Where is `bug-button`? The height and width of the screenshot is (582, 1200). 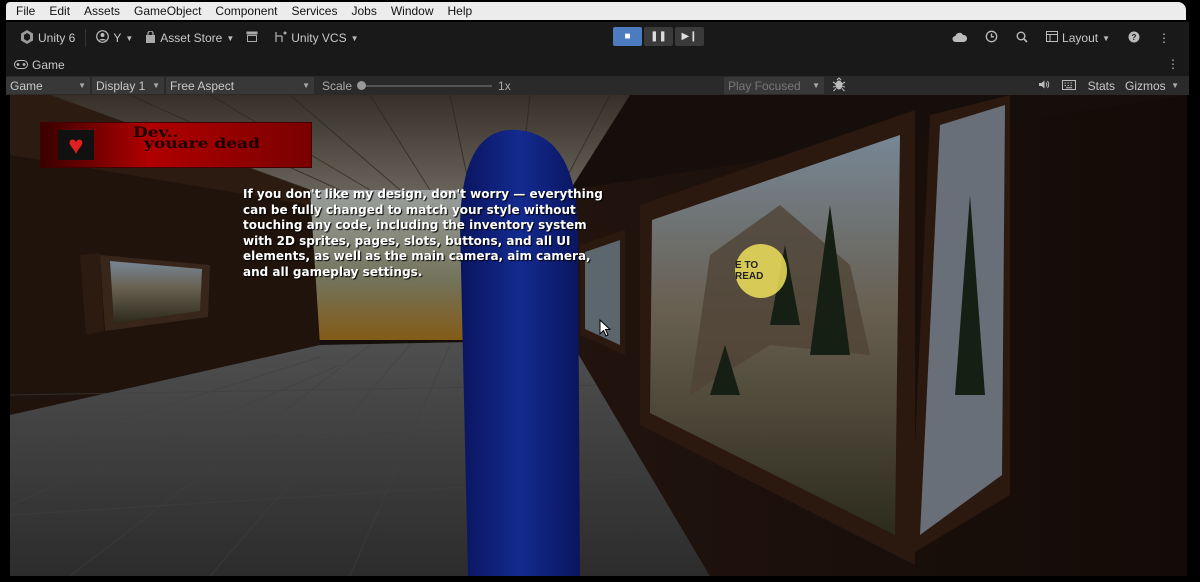 bug-button is located at coordinates (839, 86).